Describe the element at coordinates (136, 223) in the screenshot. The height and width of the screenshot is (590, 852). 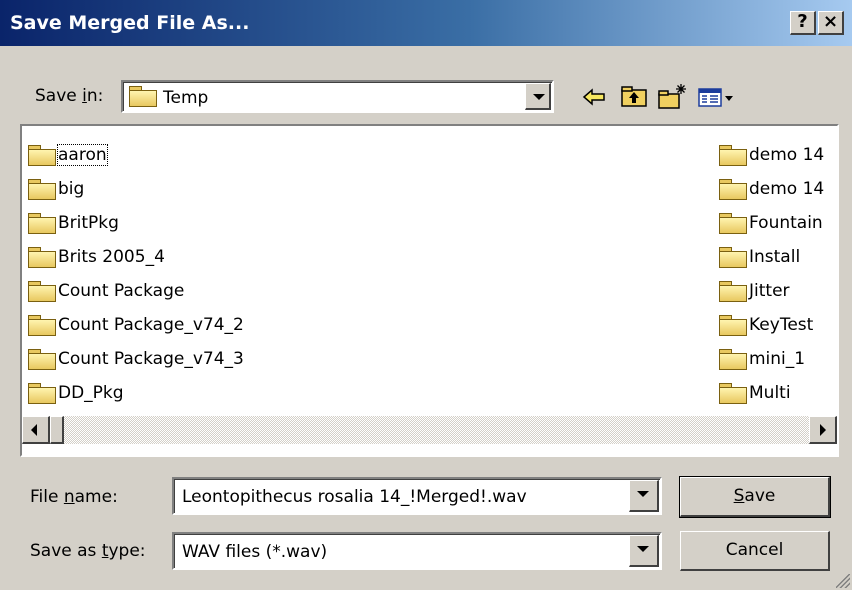
I see `folder-item: BritPkg` at that location.